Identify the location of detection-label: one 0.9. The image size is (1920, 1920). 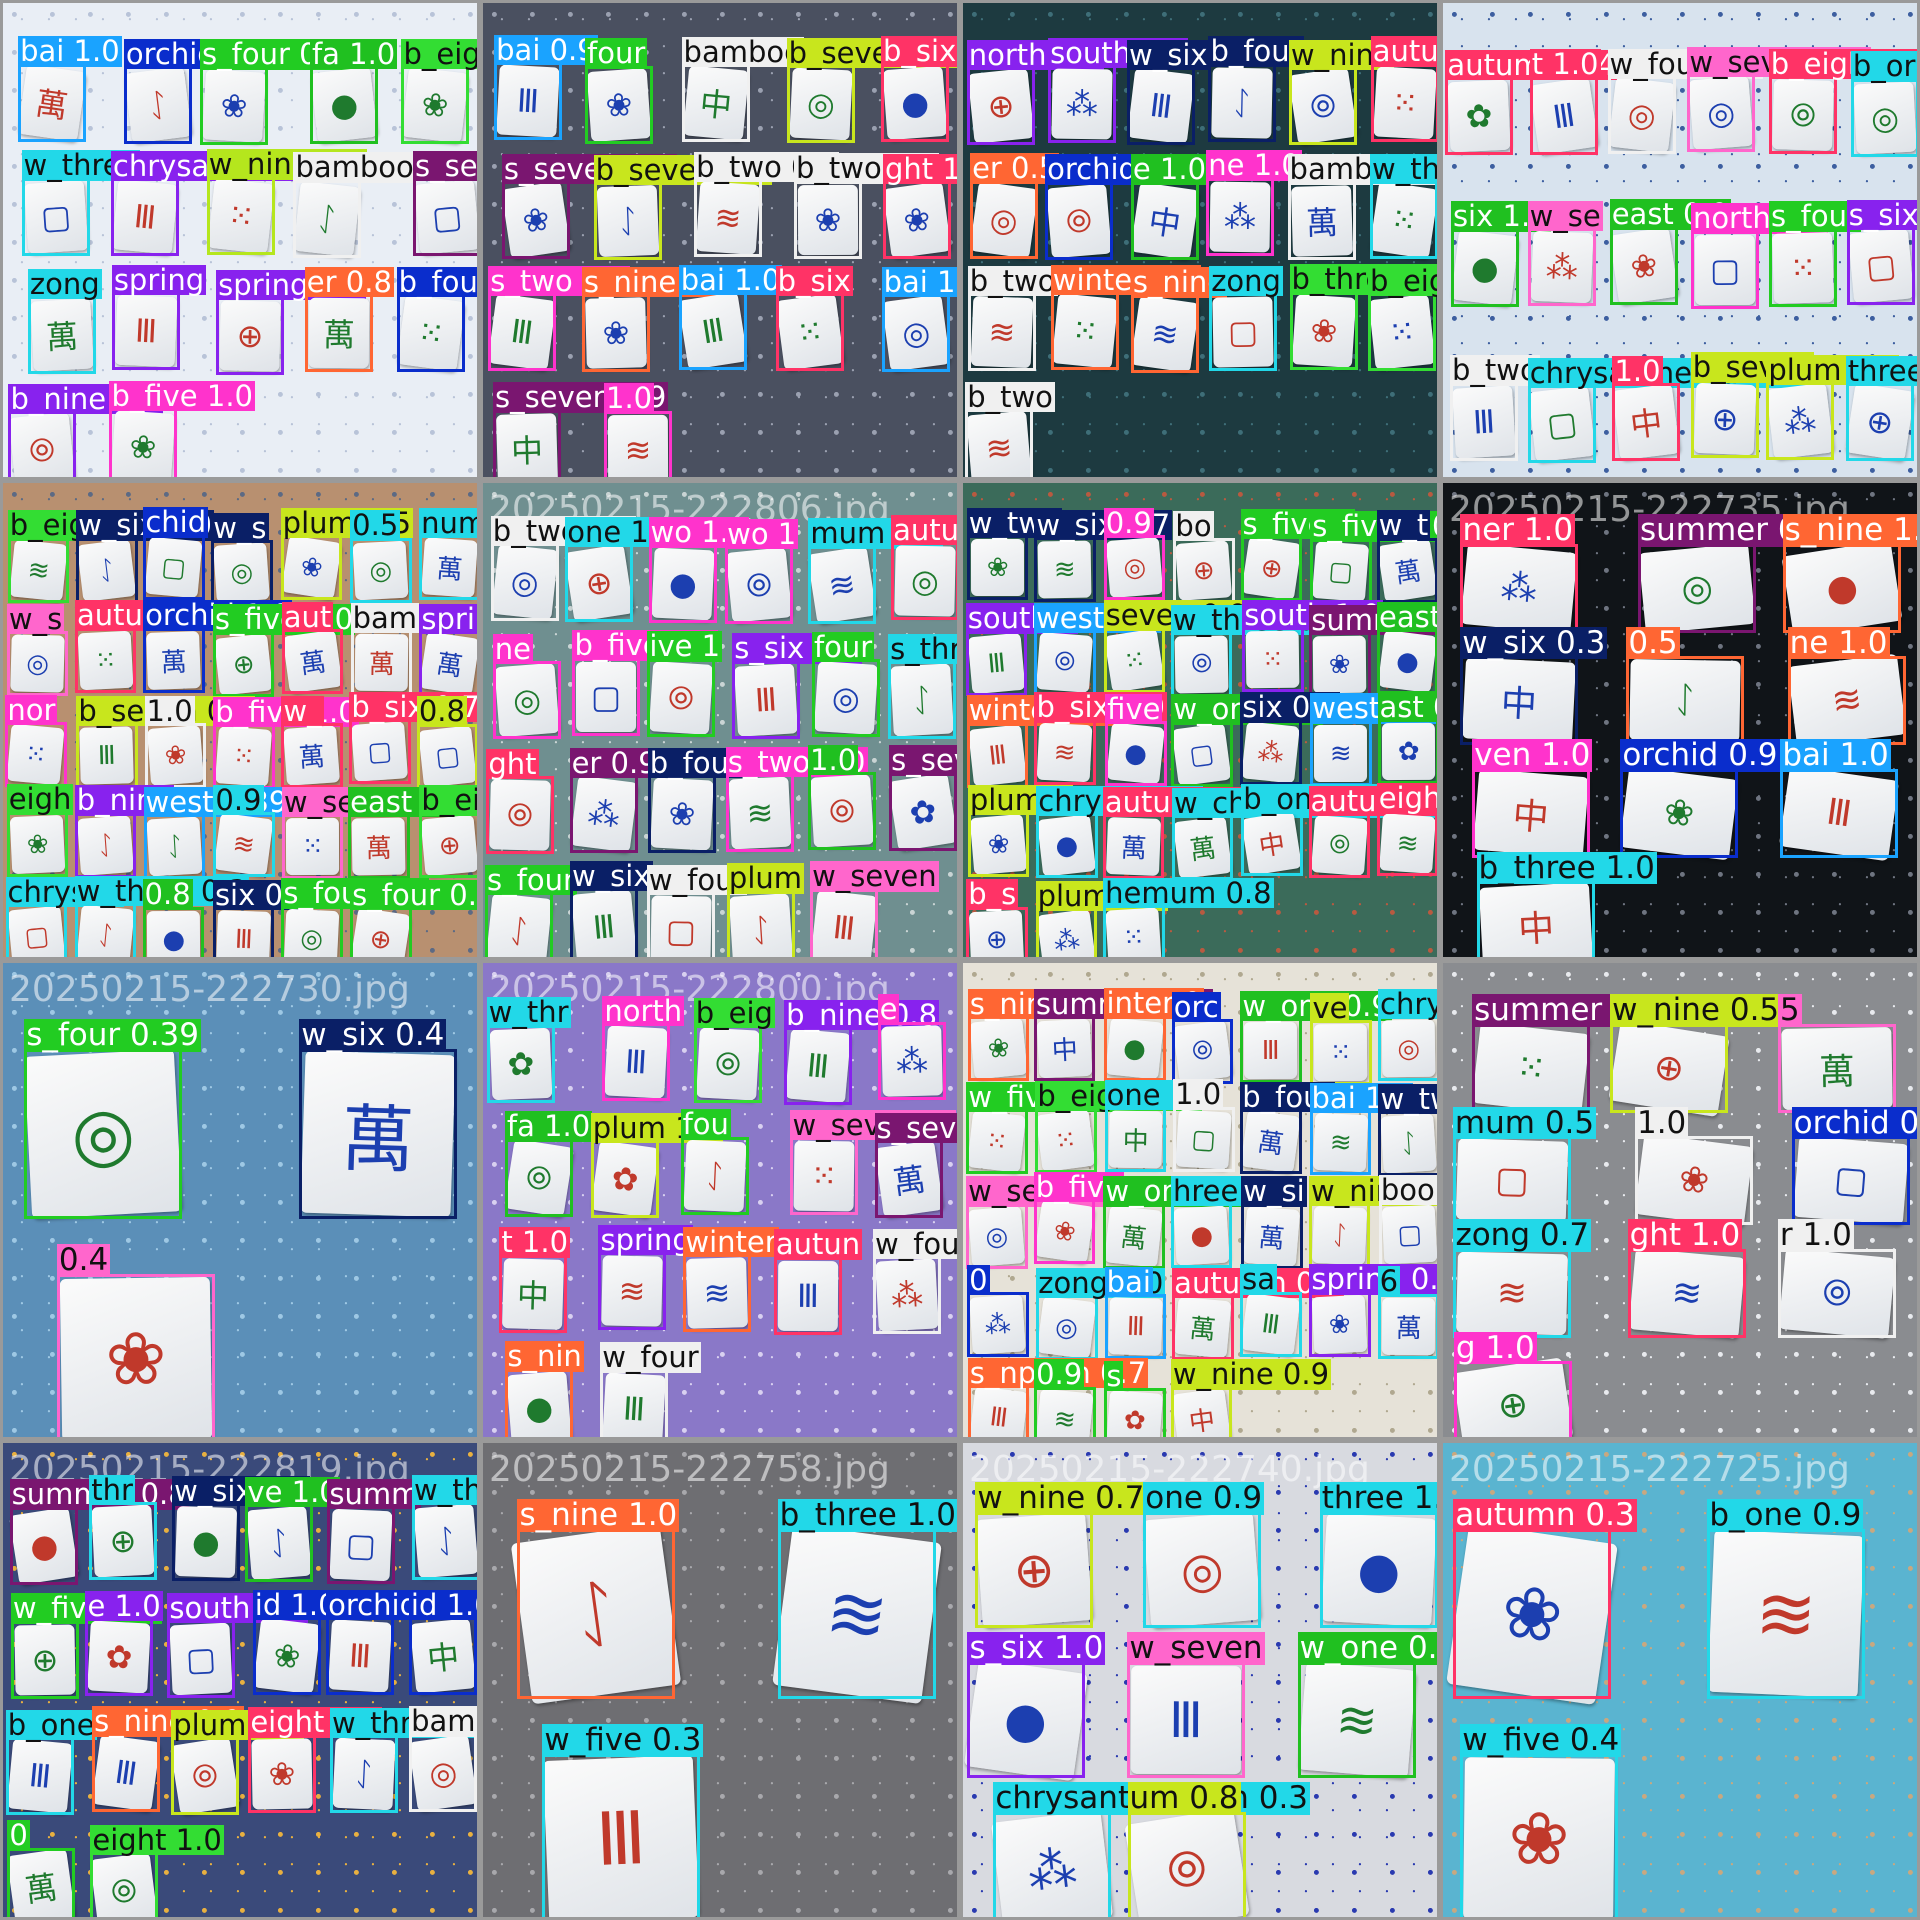
(1204, 1498).